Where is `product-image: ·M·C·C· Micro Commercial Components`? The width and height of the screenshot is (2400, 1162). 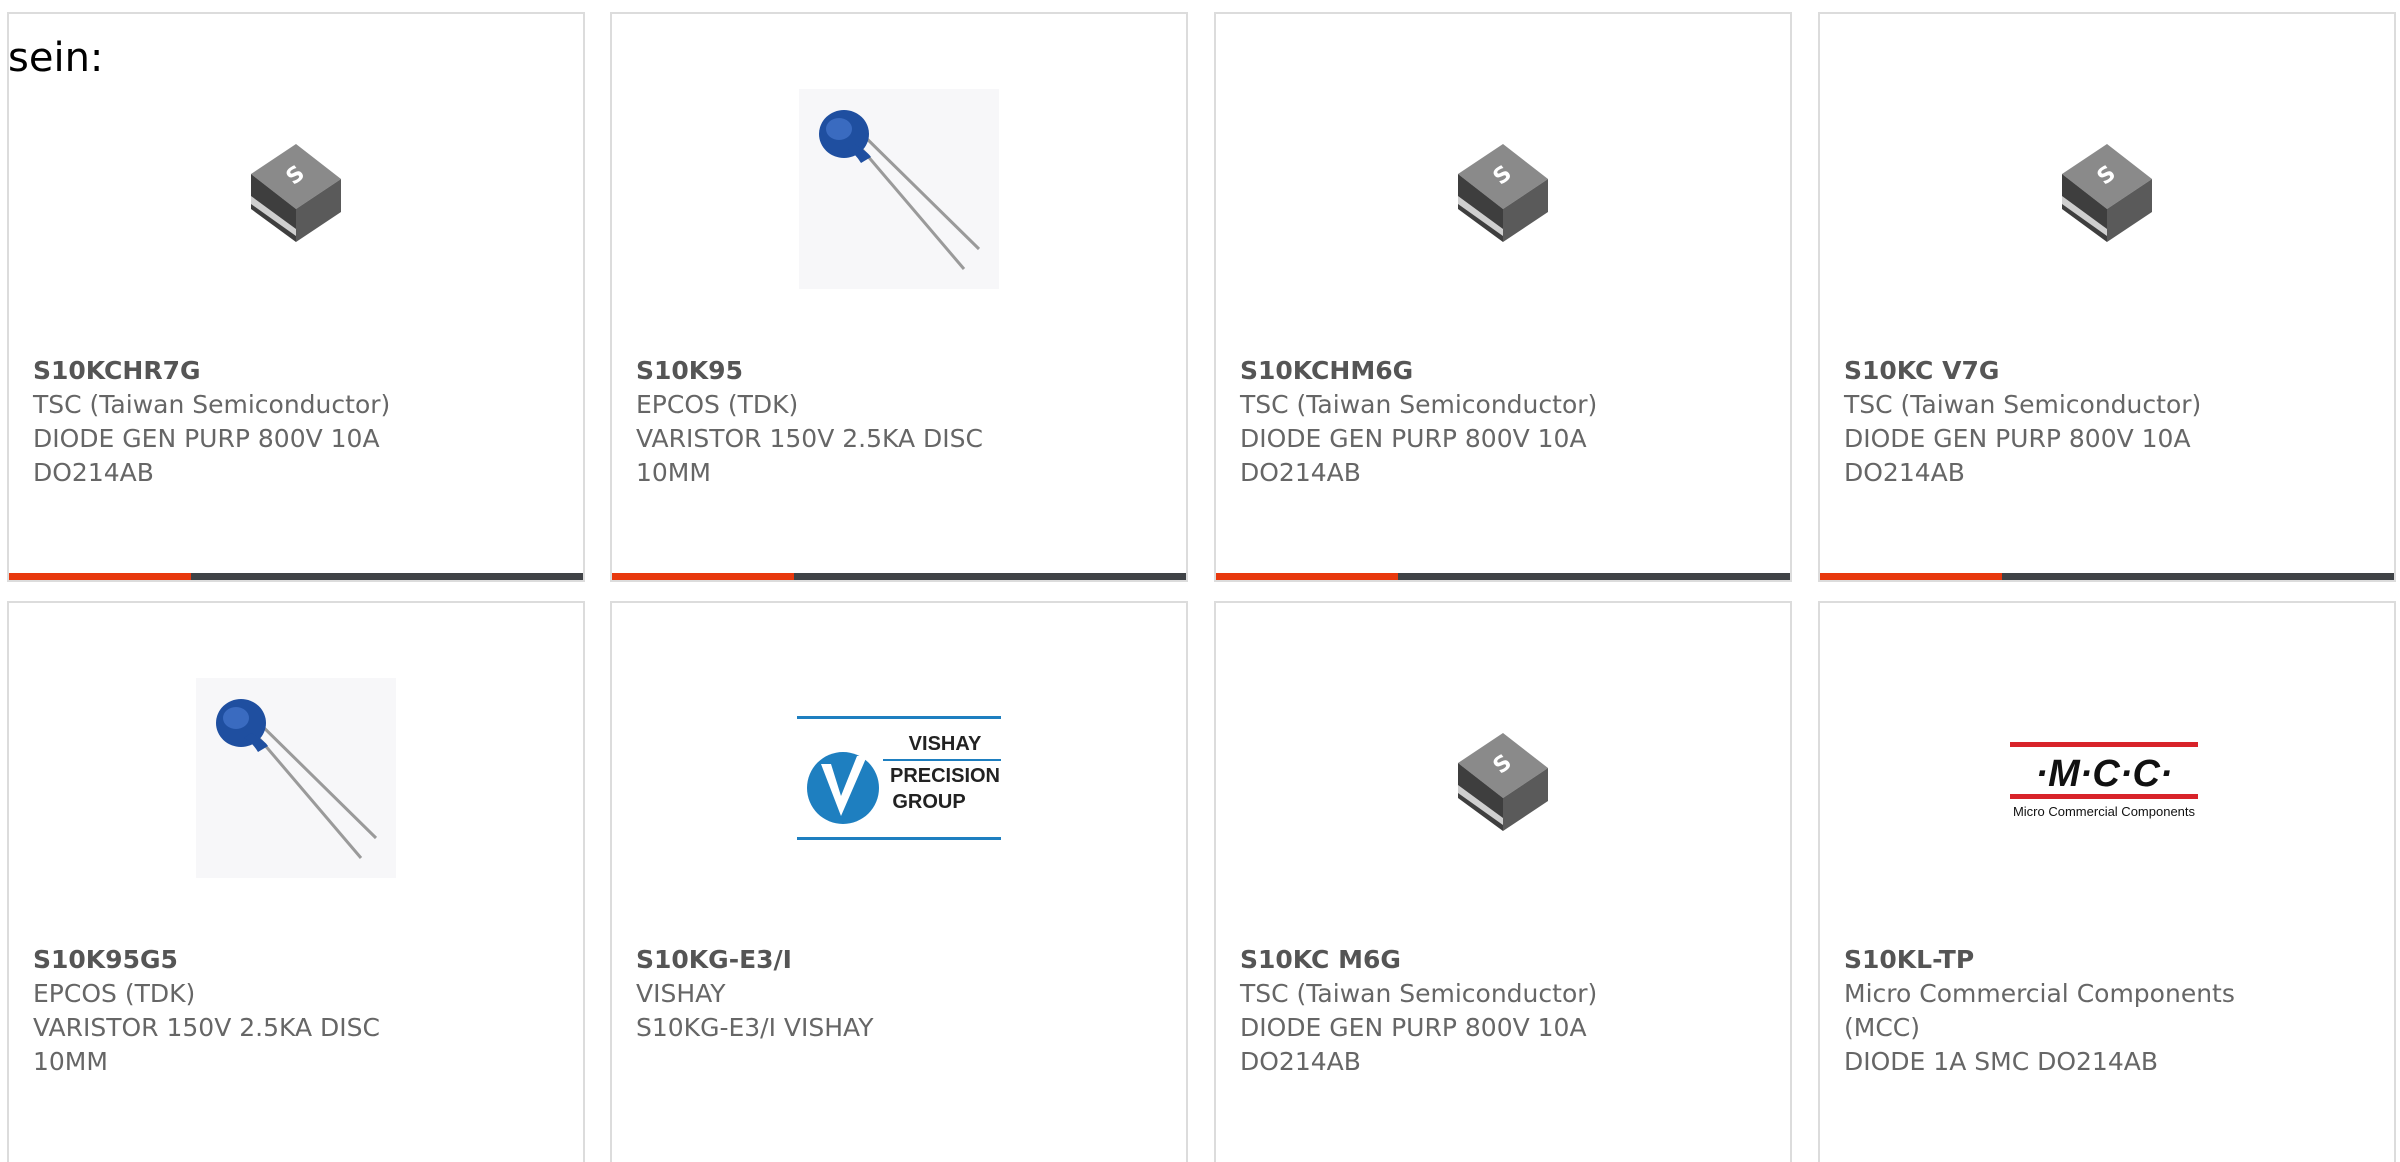 product-image: ·M·C·C· Micro Commercial Components is located at coordinates (2107, 778).